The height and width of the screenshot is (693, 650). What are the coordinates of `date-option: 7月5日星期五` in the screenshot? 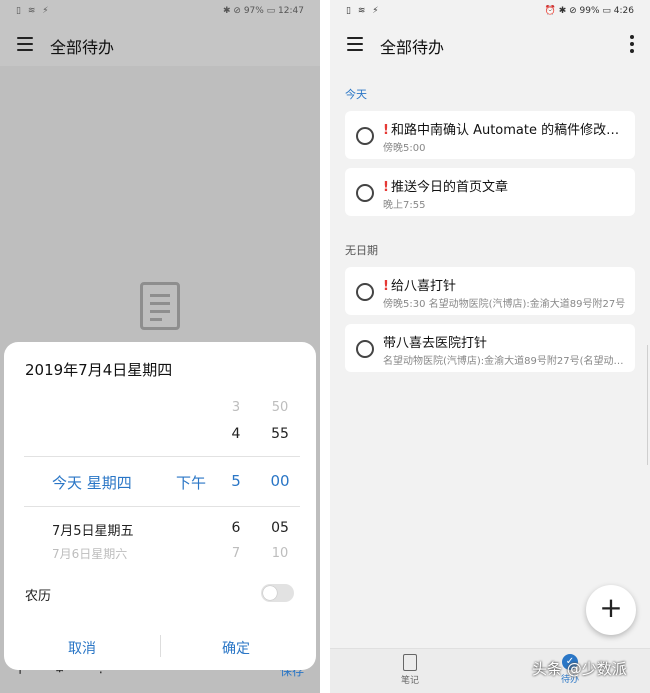 It's located at (93, 529).